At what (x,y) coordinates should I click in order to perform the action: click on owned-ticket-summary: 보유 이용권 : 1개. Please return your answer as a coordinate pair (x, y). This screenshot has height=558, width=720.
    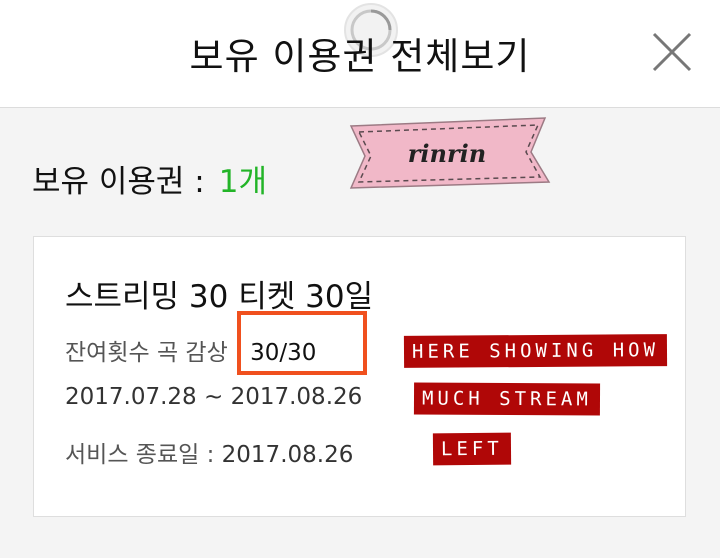
    Looking at the image, I should click on (149, 178).